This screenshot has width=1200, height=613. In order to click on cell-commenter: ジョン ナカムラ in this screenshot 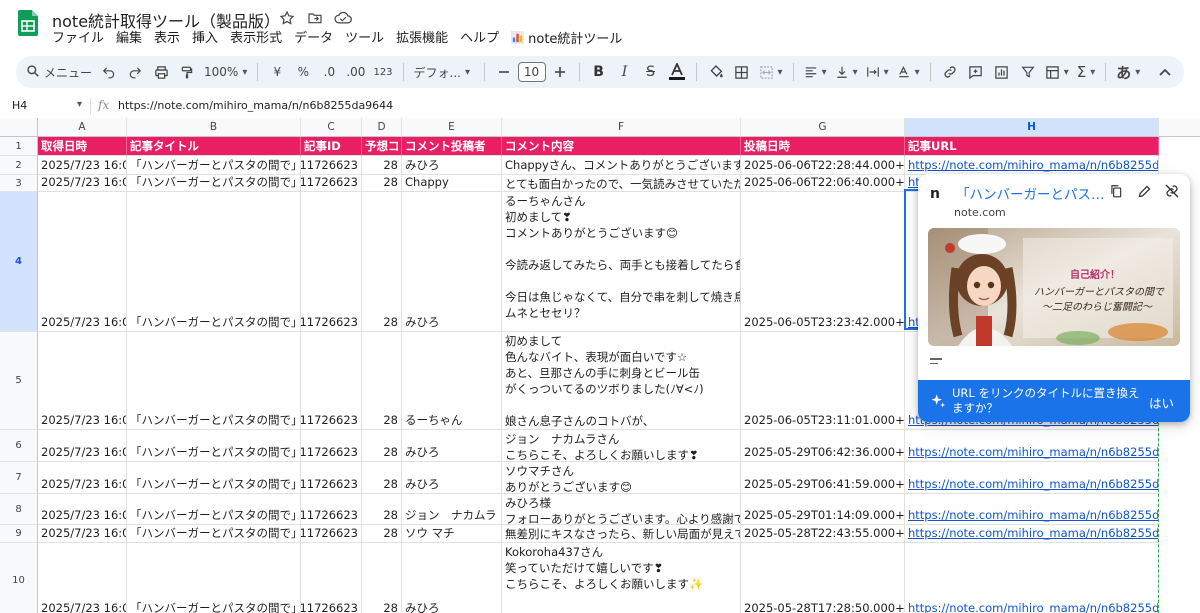, I will do `click(452, 509)`.